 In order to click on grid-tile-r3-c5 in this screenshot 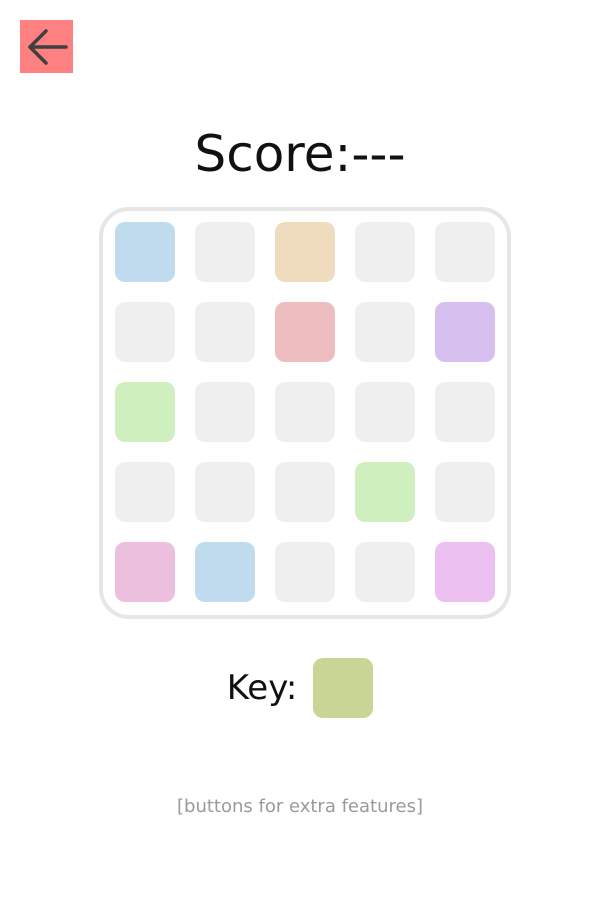, I will do `click(465, 412)`.